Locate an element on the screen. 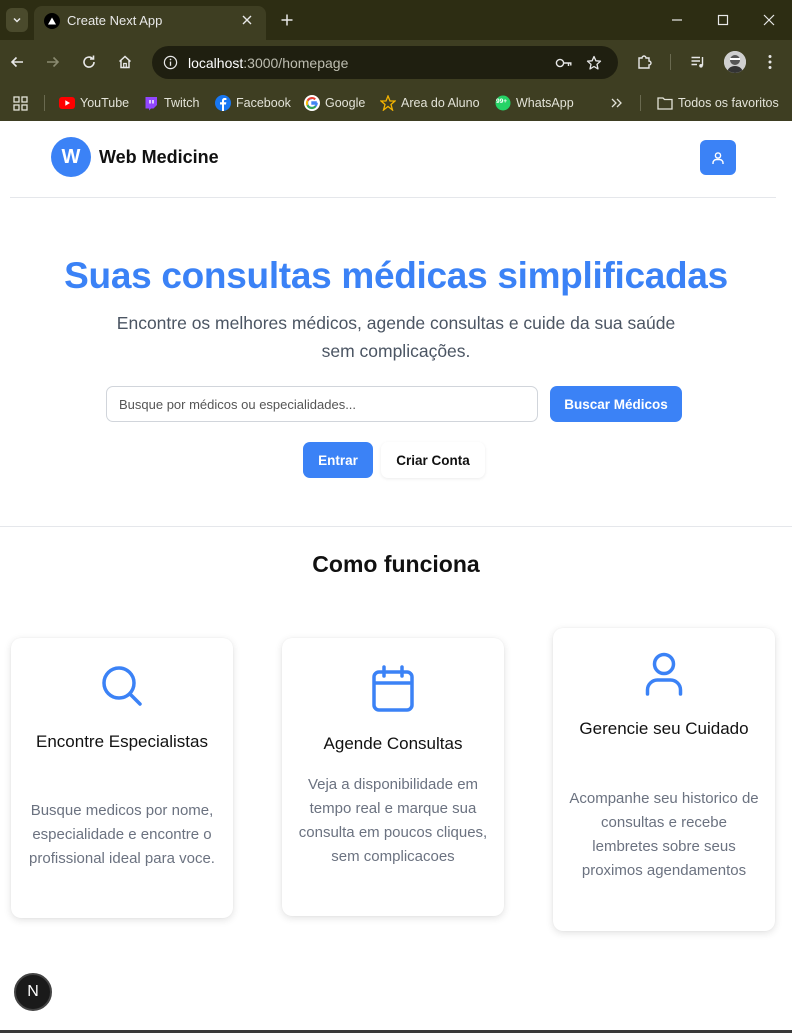  site-header: W Web Medicine is located at coordinates (393, 159).